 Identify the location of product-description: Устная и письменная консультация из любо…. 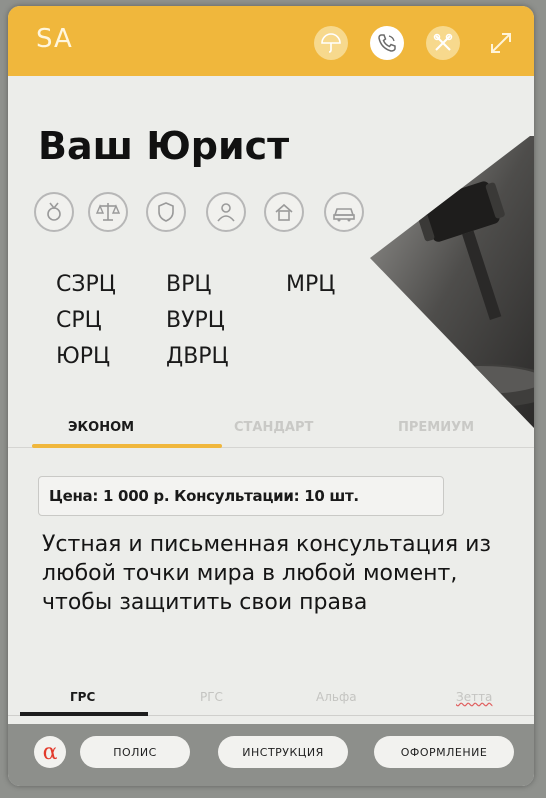
(267, 573).